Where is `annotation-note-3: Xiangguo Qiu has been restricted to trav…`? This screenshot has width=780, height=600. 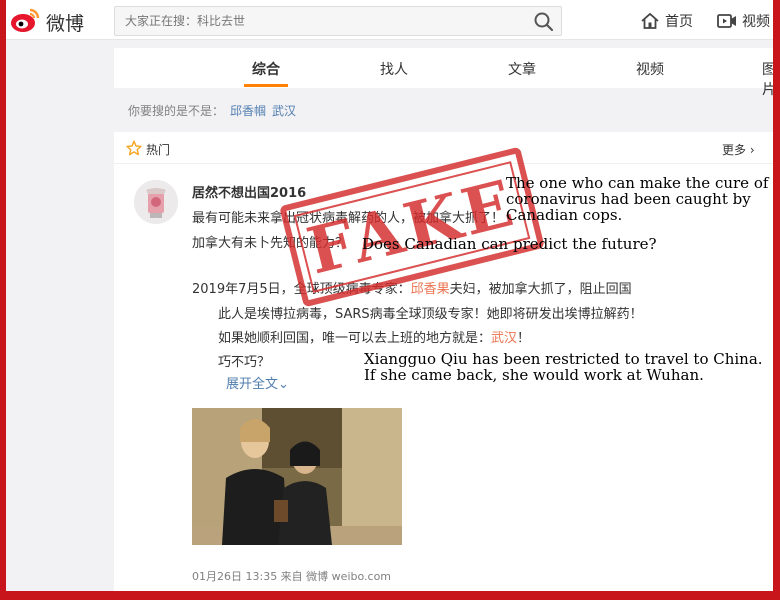
annotation-note-3: Xiangguo Qiu has been restricted to trav… is located at coordinates (563, 367).